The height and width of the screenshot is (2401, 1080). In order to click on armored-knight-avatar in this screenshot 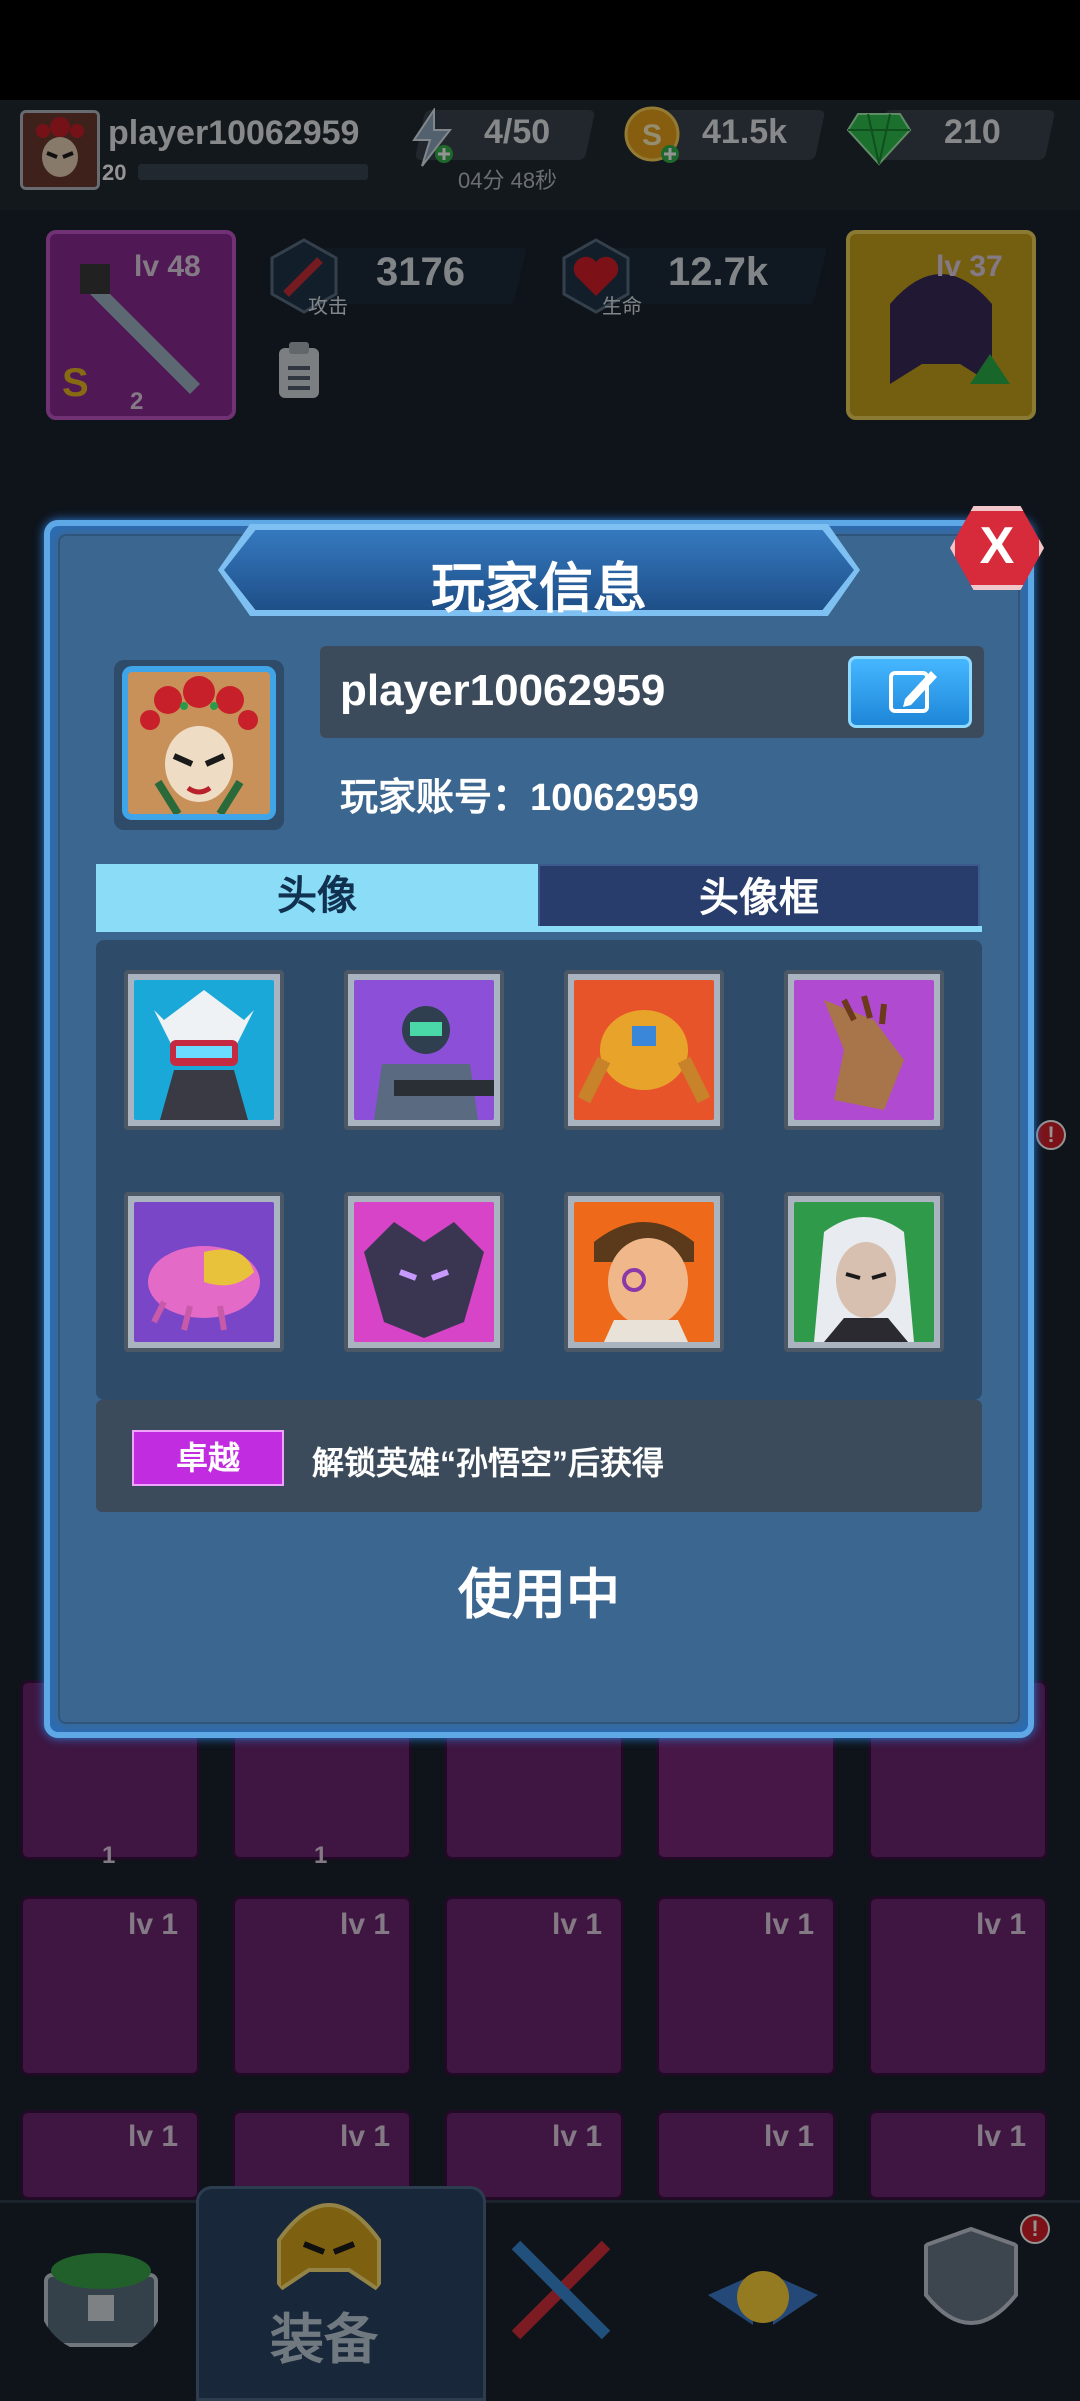, I will do `click(204, 1050)`.